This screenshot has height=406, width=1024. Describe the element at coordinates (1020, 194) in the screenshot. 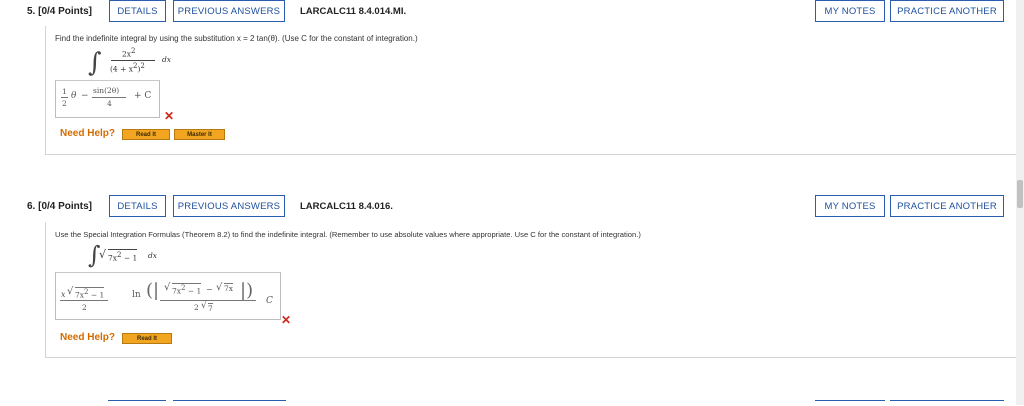

I see `scrollbar-thumb` at that location.